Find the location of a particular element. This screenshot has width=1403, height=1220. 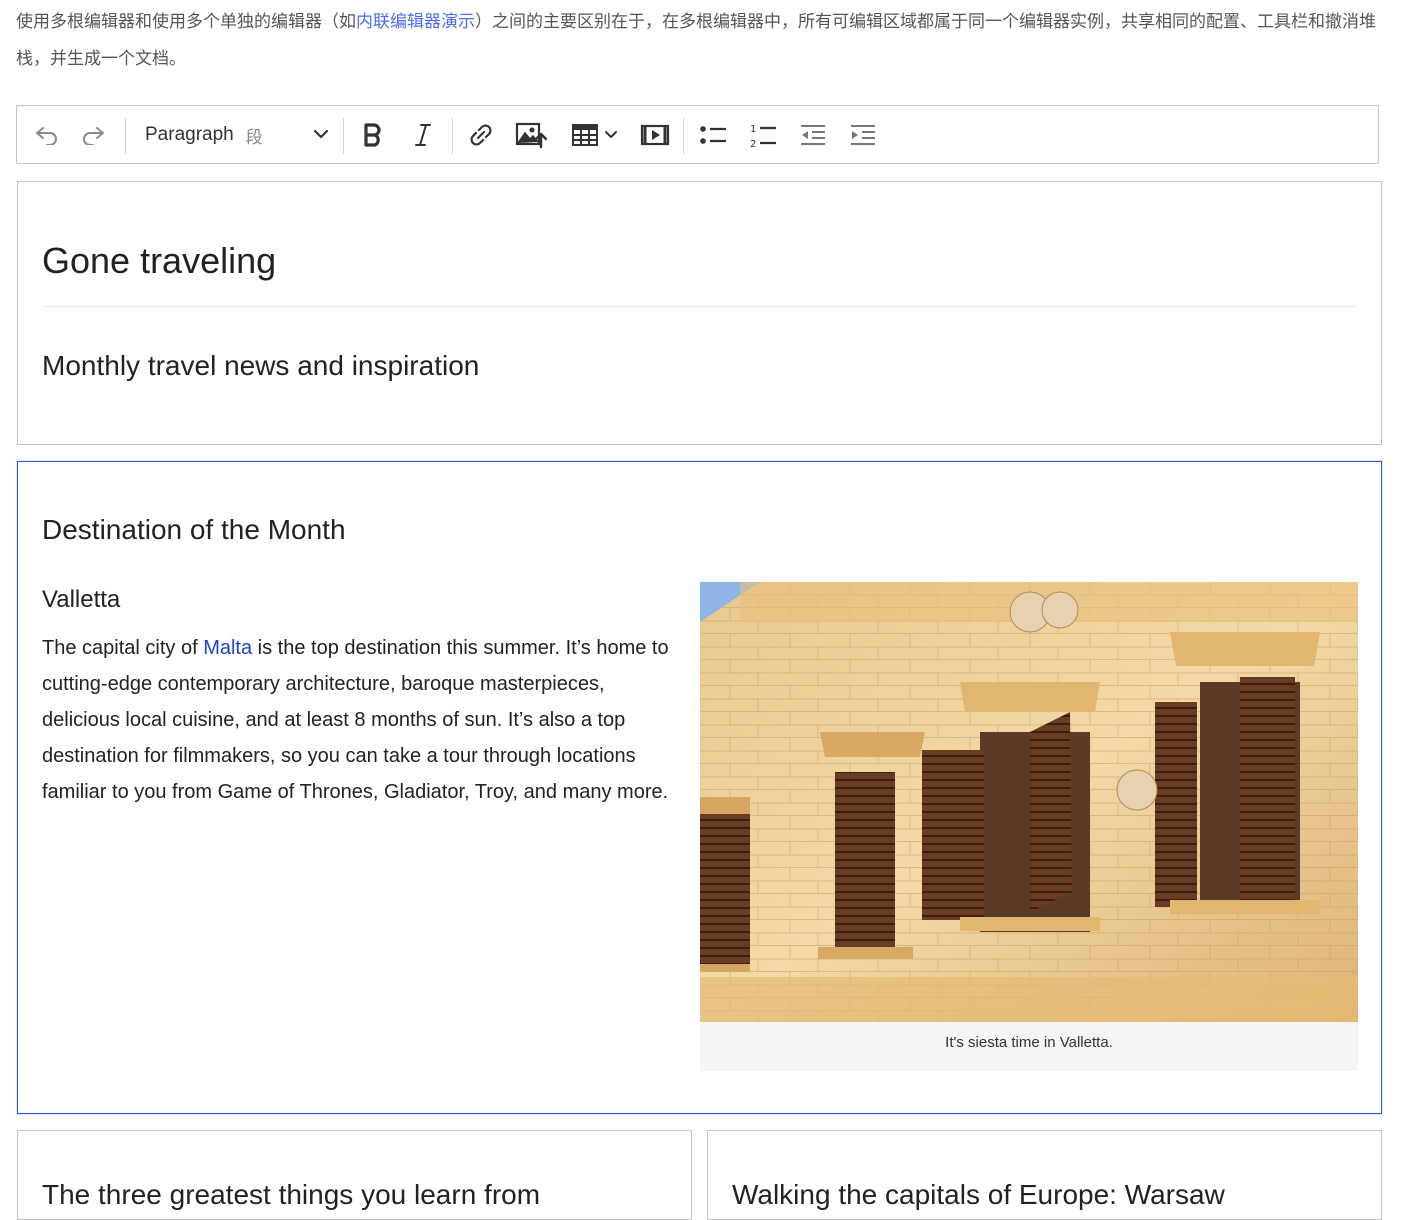

redo-button is located at coordinates (94, 135).